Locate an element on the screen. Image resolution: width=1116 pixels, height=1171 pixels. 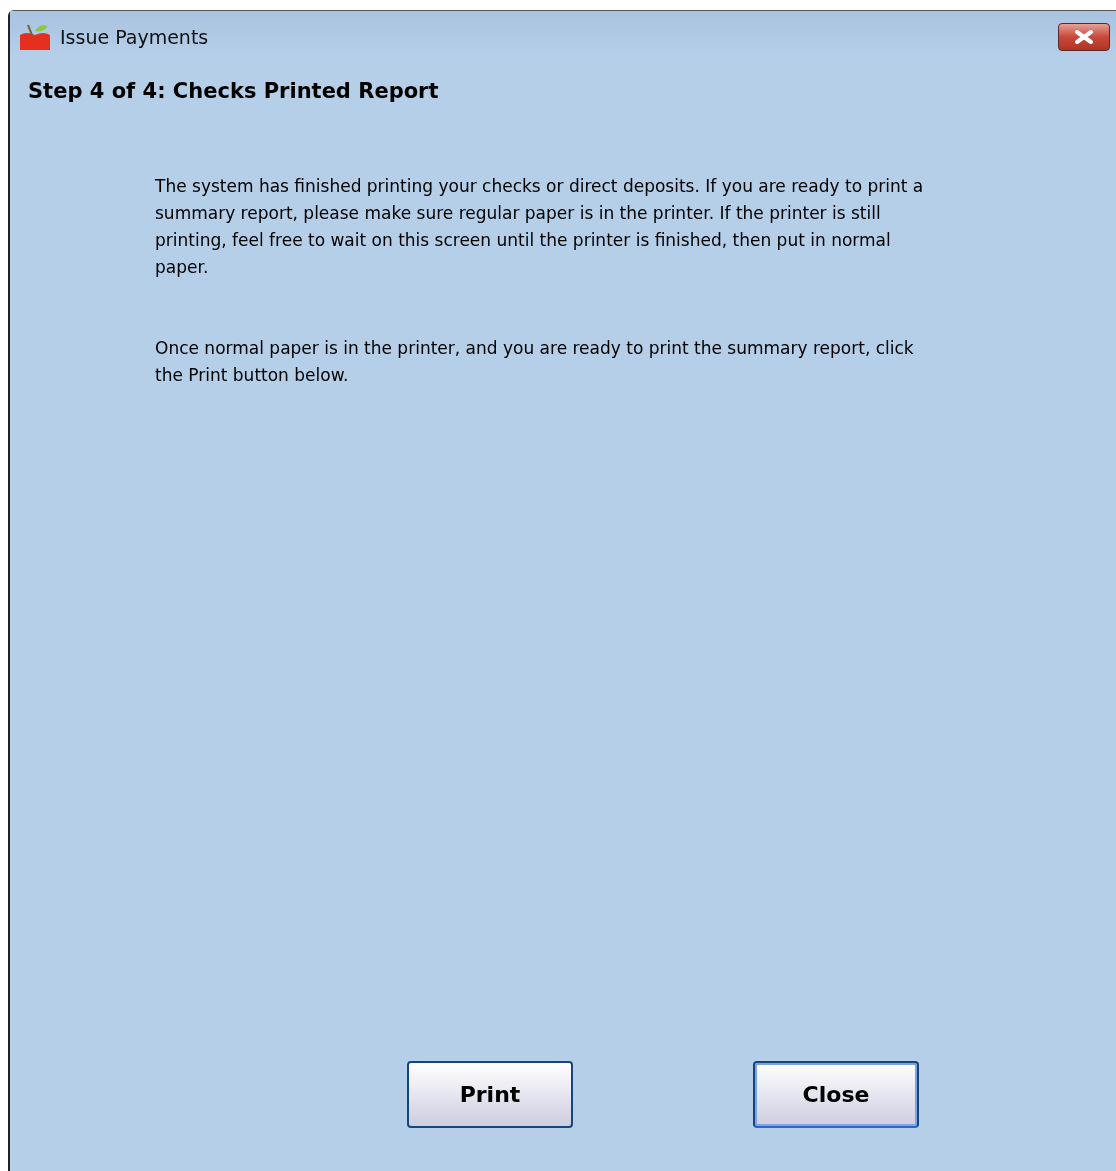
instruction-text: The system has finished printing your checks or direct deposits. If you are ready to print a summary report, please make sure regular paper is in the printer. If the printer is still printing, feel free to wait on this screen until the printer is finished, then put in normal paper. is located at coordinates (540, 227).